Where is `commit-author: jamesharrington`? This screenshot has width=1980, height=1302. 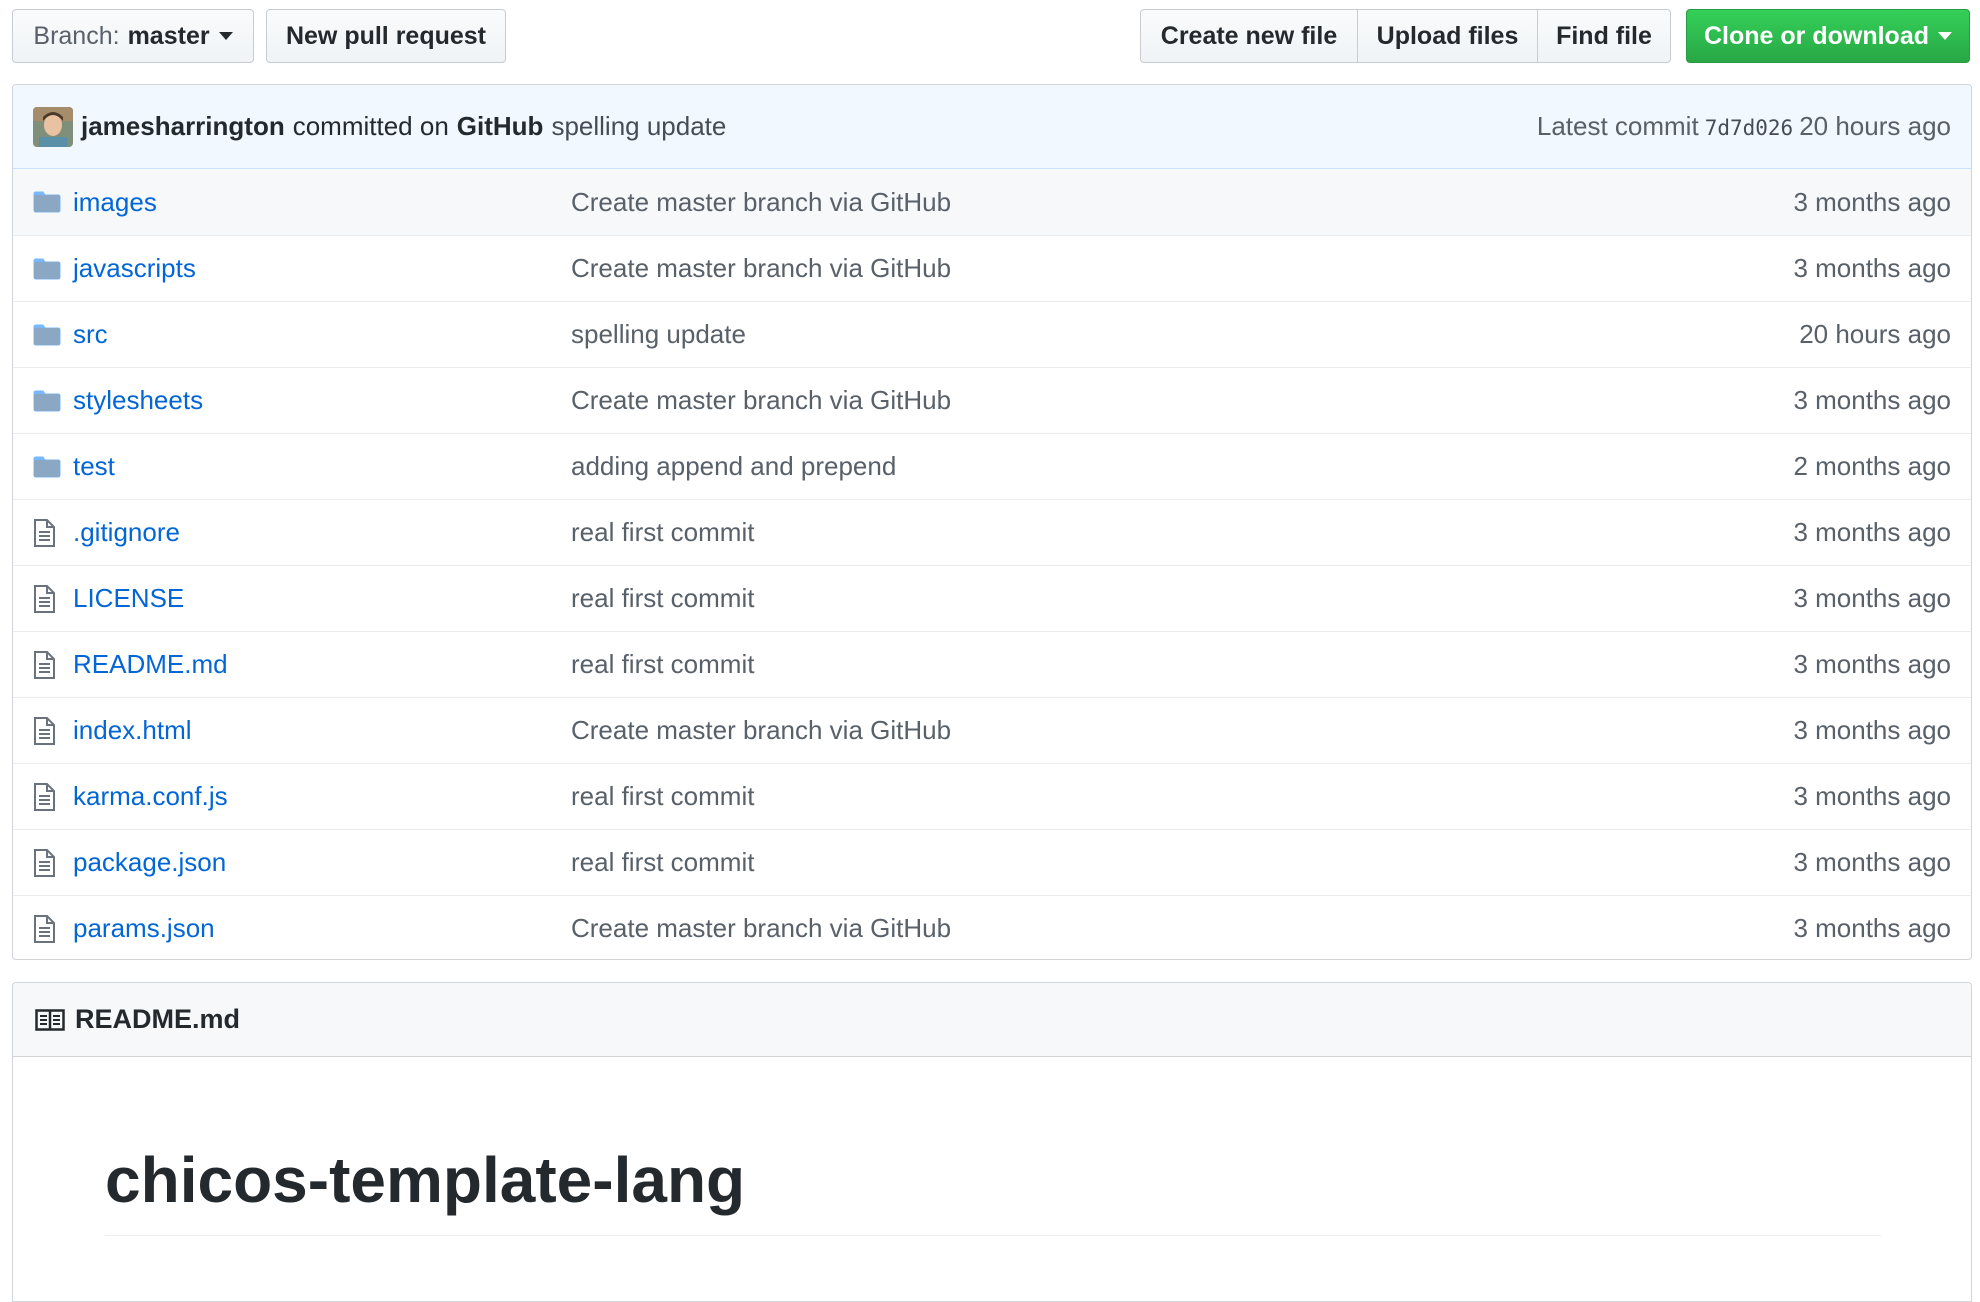 commit-author: jamesharrington is located at coordinates (183, 126).